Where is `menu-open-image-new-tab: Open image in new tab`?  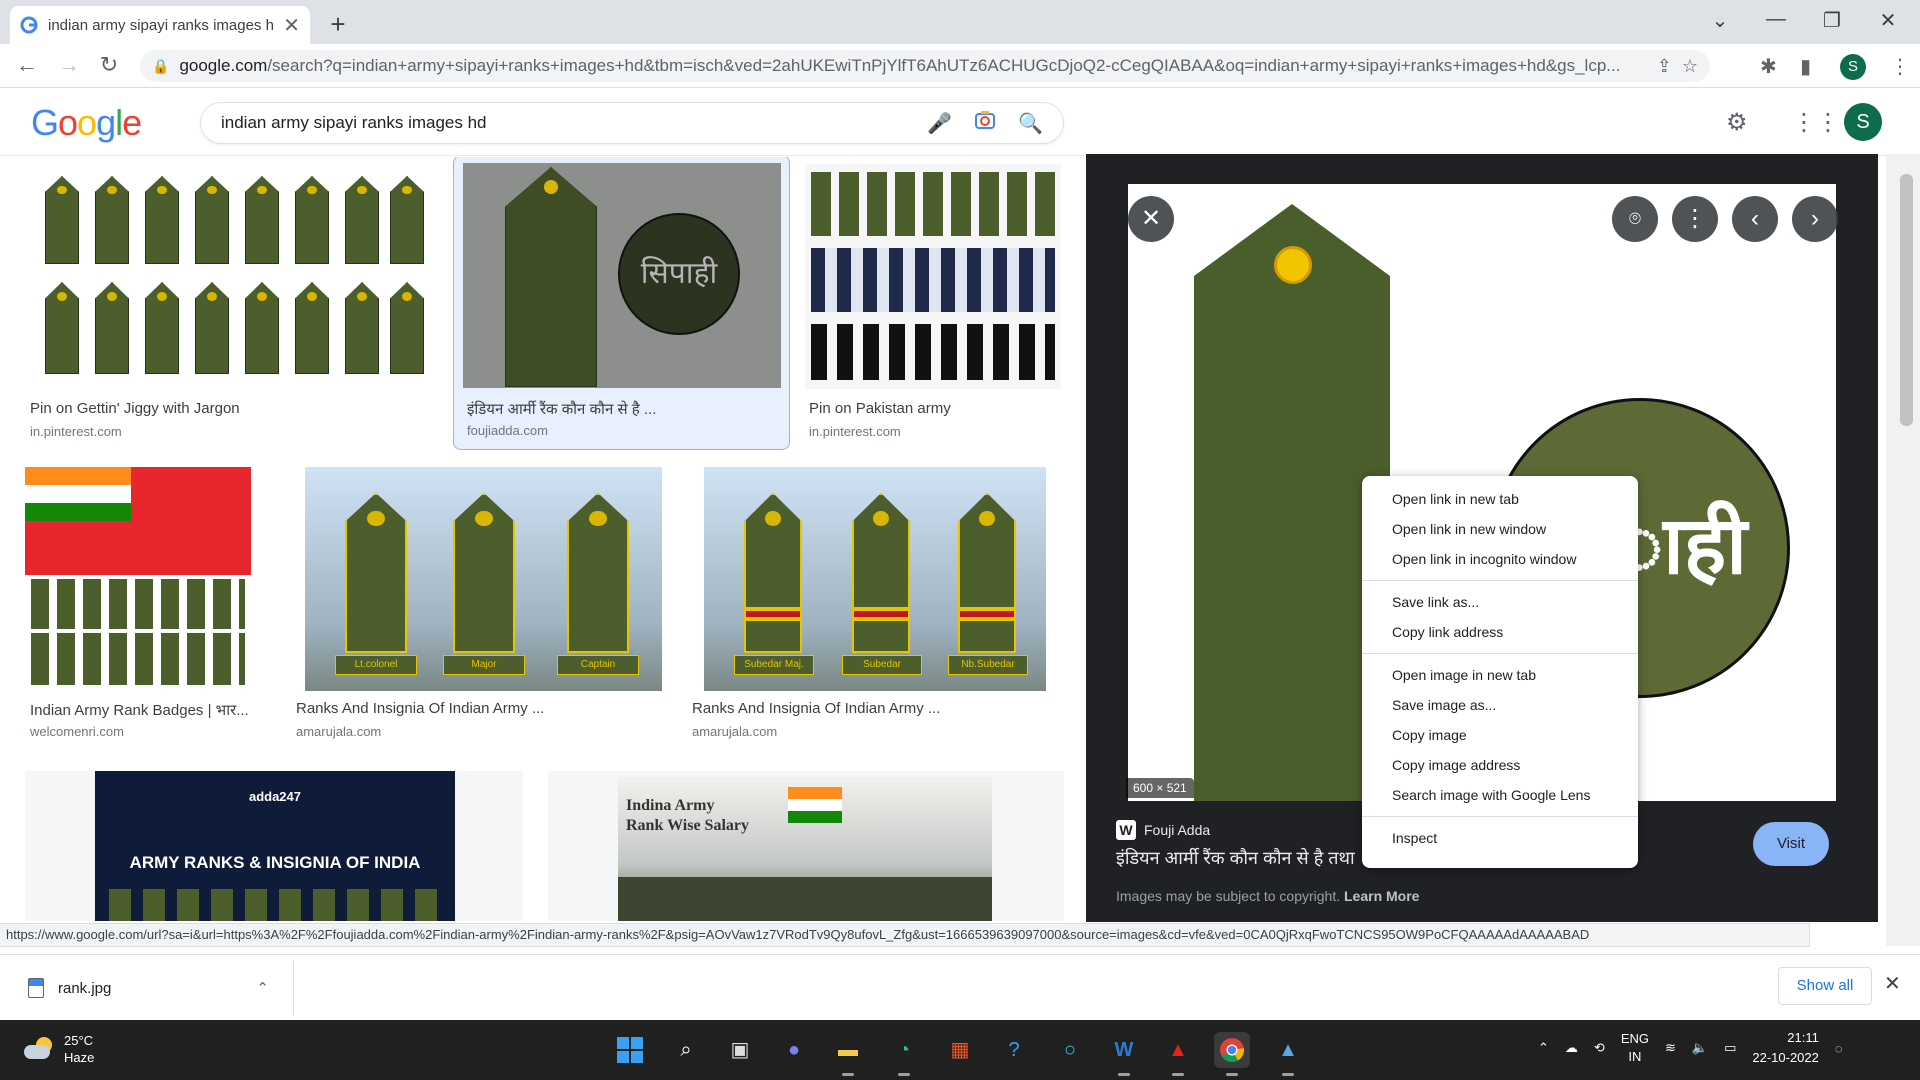 menu-open-image-new-tab: Open image in new tab is located at coordinates (1500, 675).